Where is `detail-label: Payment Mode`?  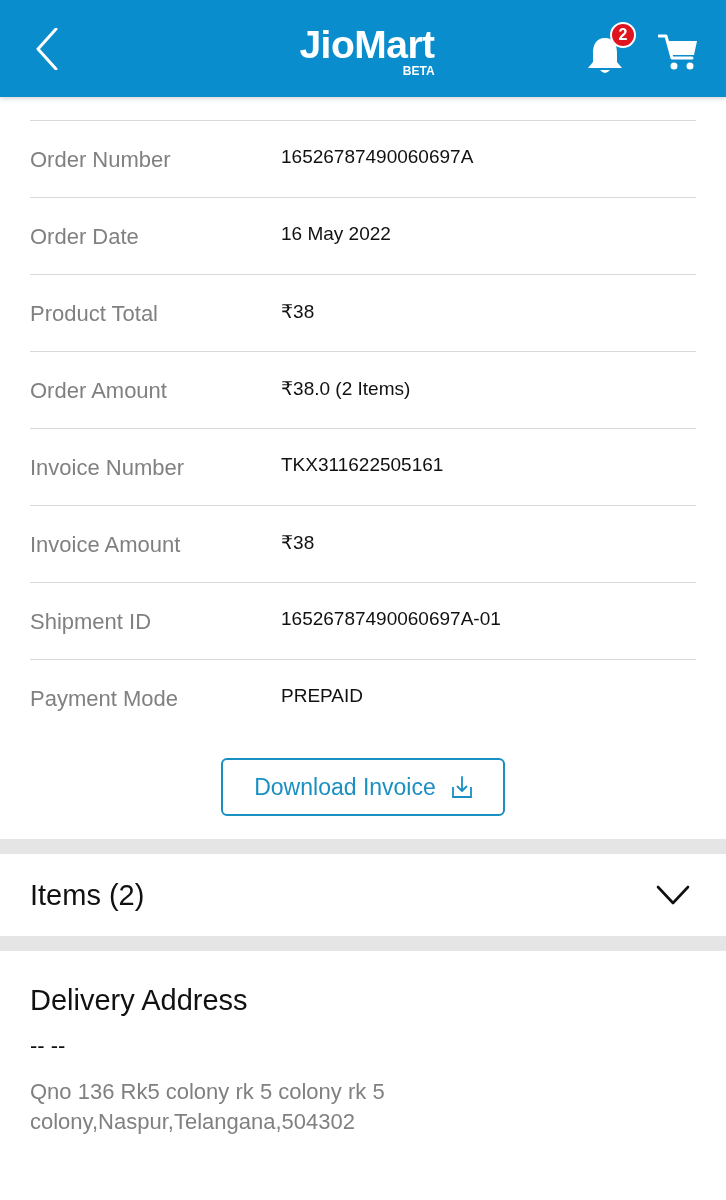 detail-label: Payment Mode is located at coordinates (104, 698).